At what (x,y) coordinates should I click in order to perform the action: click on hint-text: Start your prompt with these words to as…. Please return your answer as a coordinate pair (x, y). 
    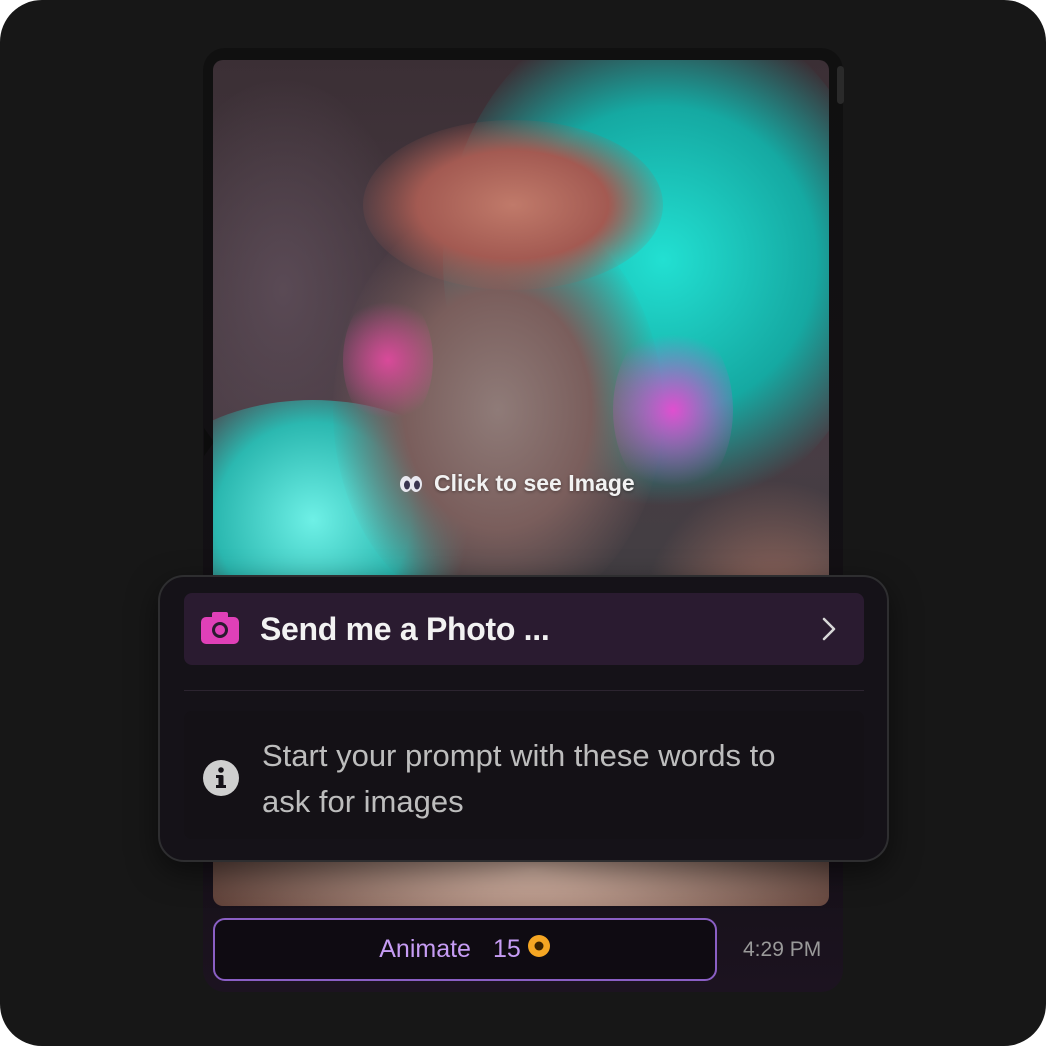
    Looking at the image, I should click on (519, 778).